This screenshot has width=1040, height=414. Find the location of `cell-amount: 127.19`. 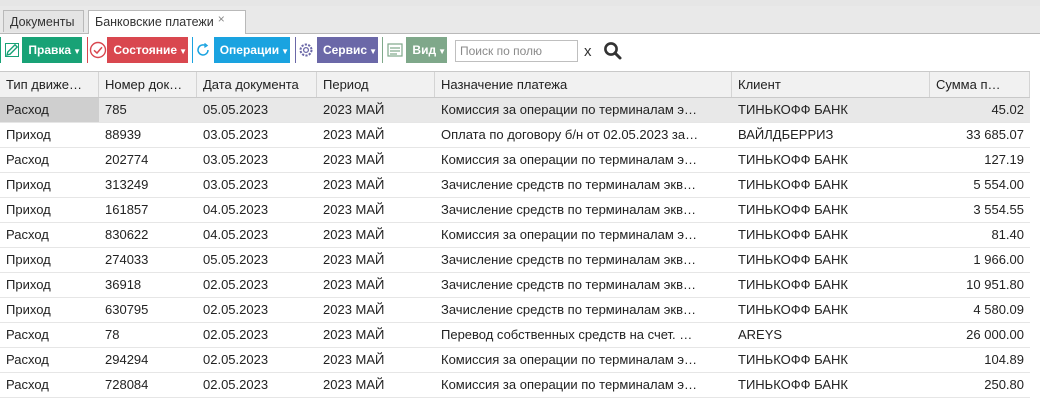

cell-amount: 127.19 is located at coordinates (1004, 159).